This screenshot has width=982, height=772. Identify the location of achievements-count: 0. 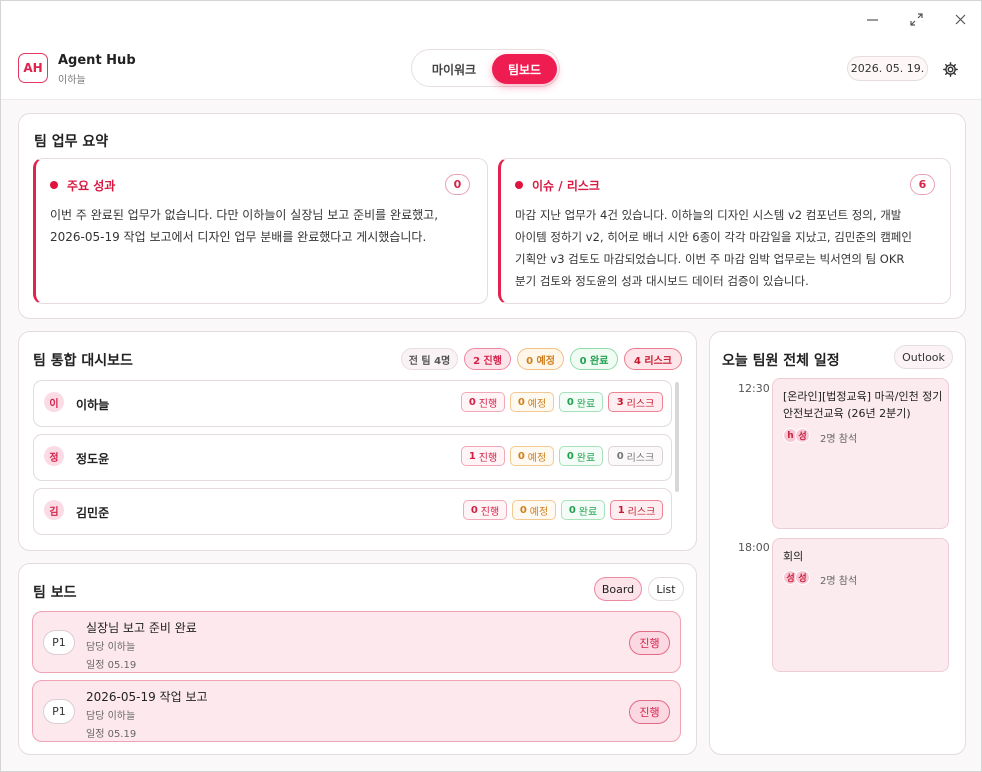
(457, 184).